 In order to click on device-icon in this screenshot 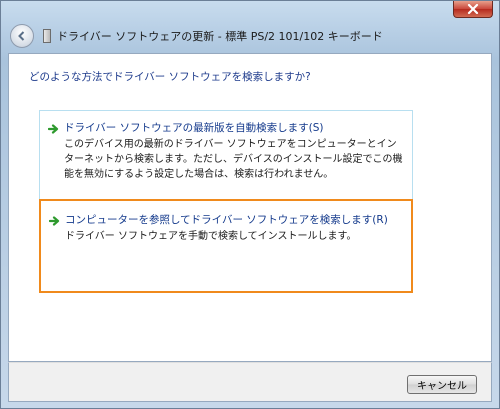, I will do `click(47, 36)`.